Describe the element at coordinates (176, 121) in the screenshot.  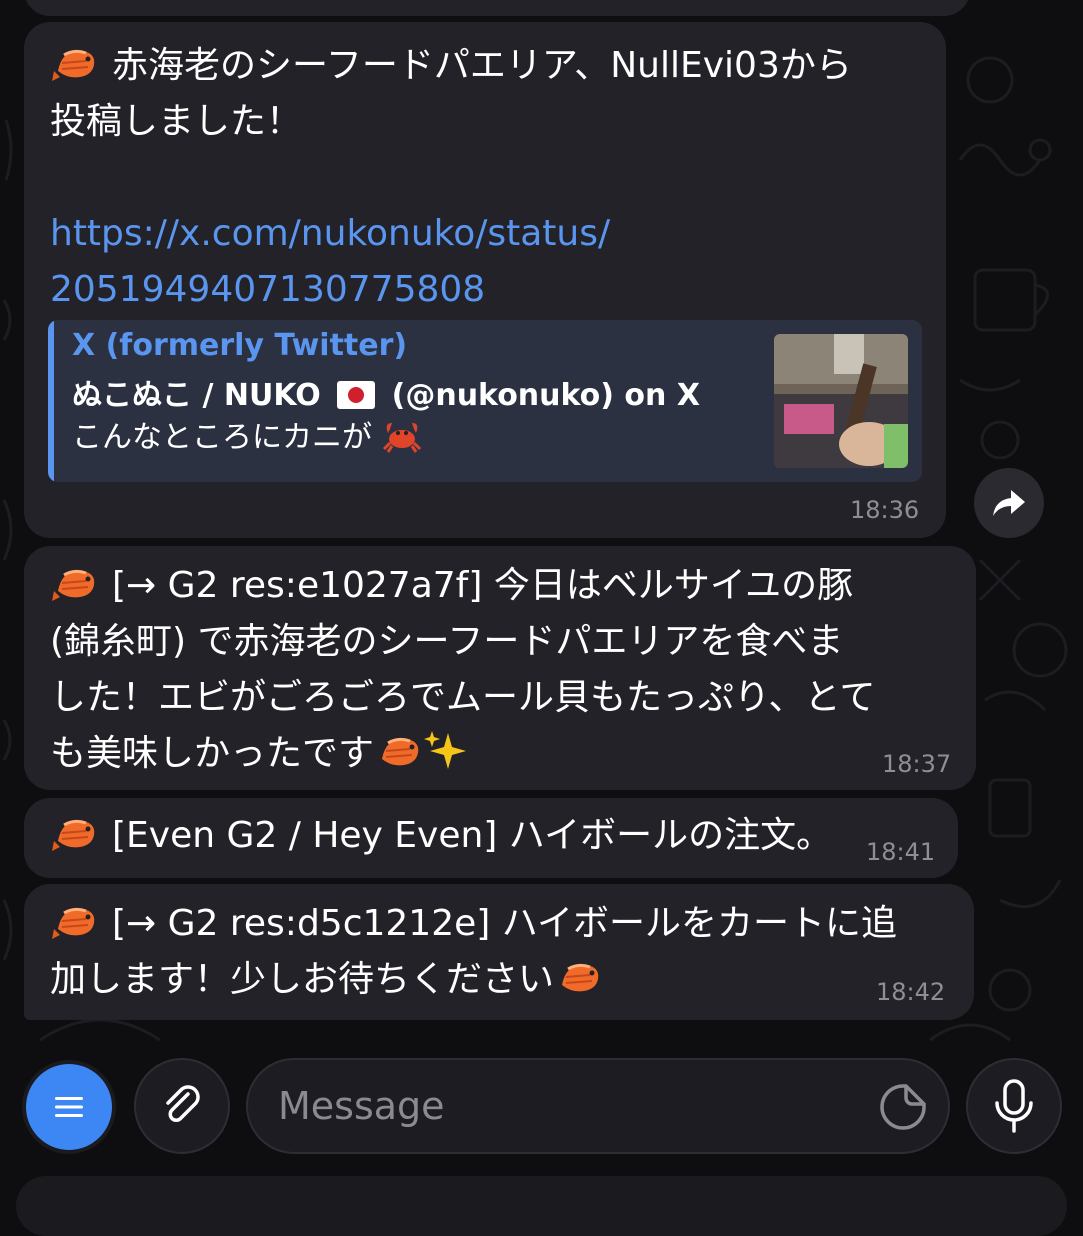
I see `message-text-line: 投稿しました！` at that location.